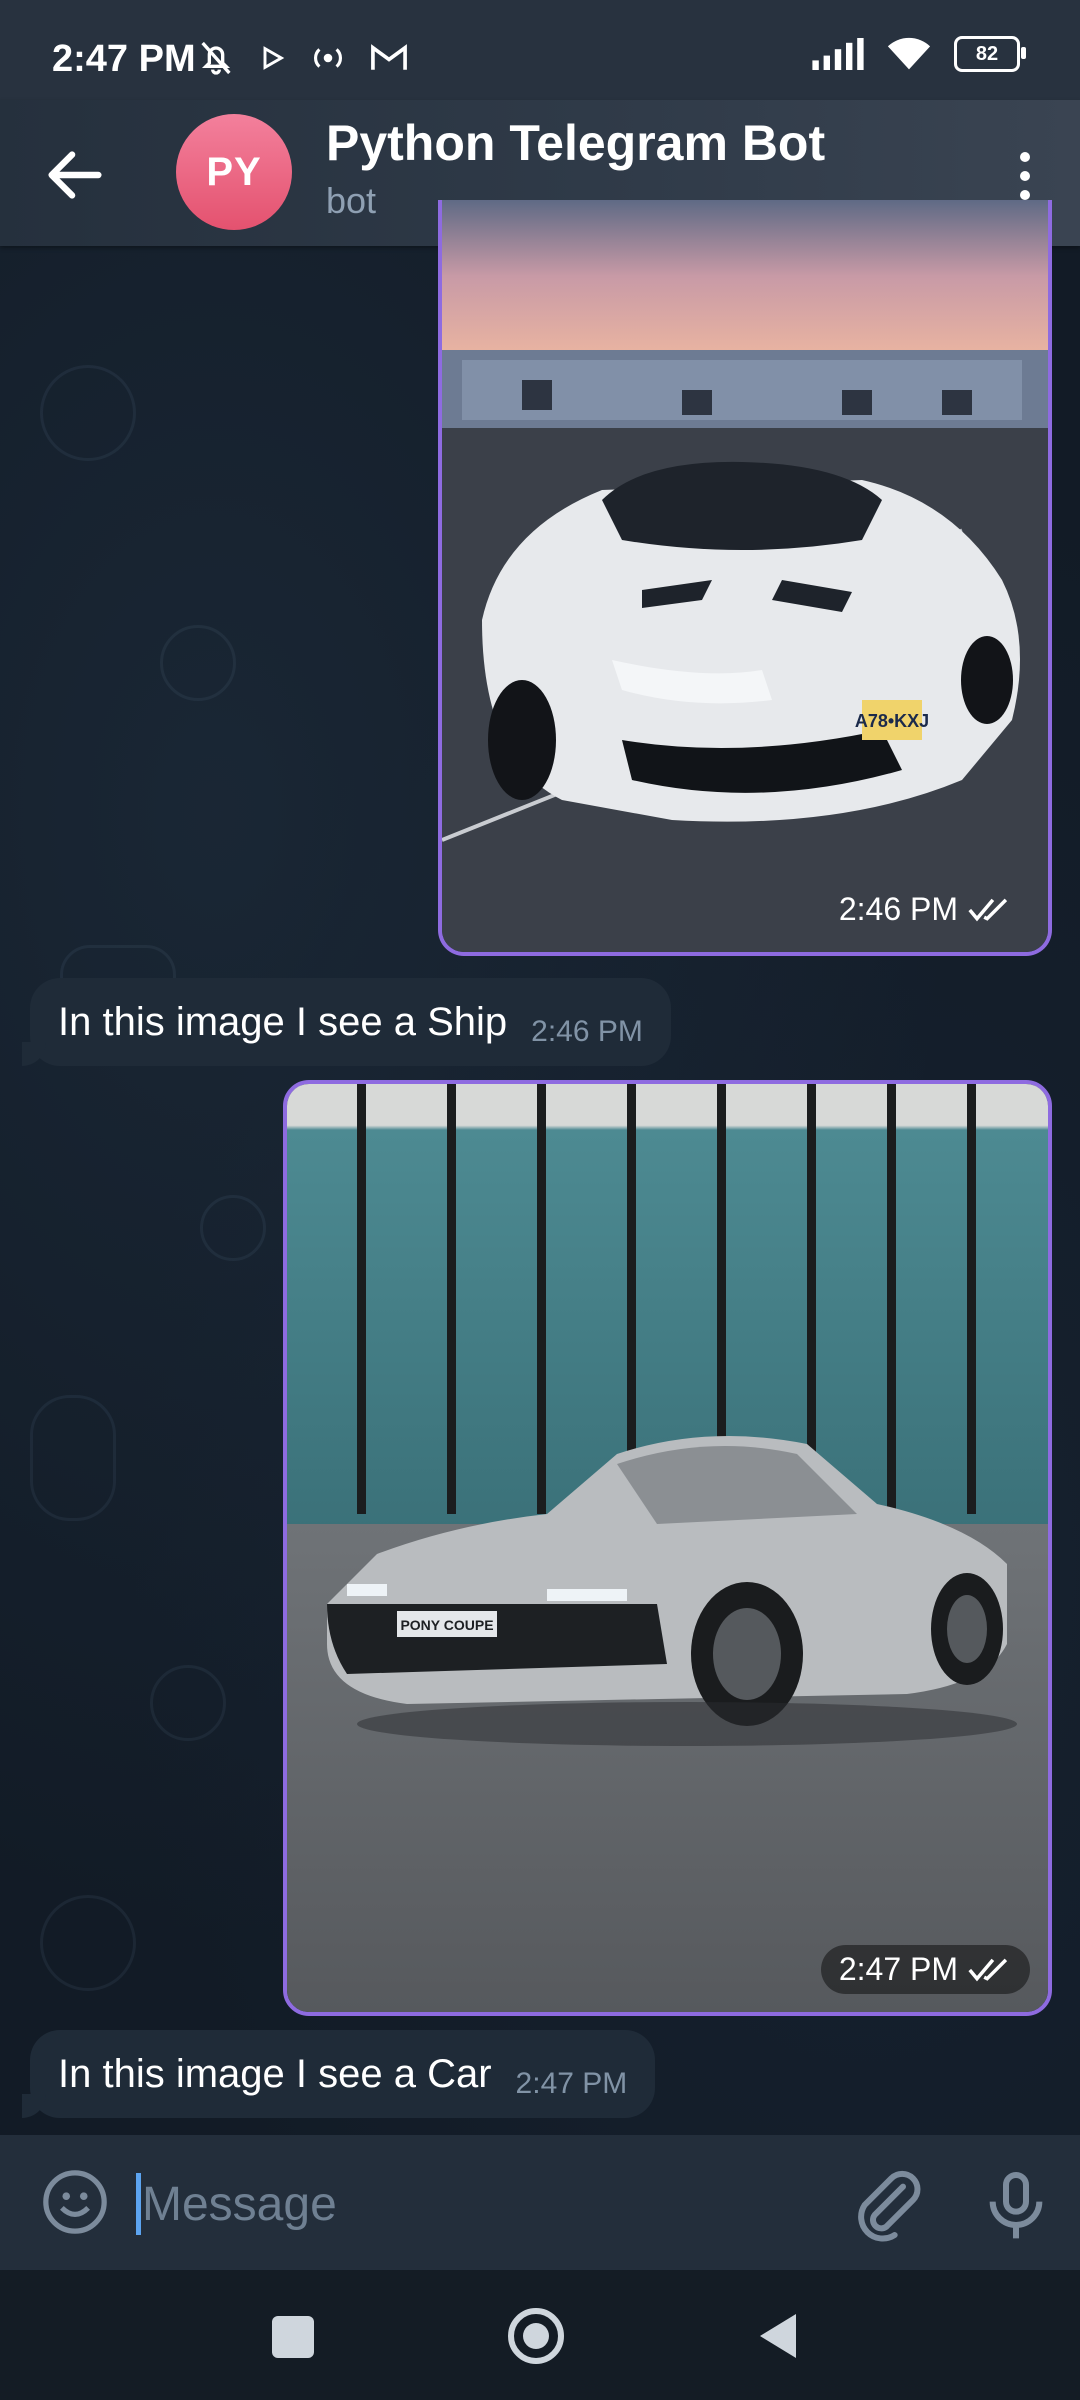 This screenshot has height=2400, width=1080. What do you see at coordinates (571, 2083) in the screenshot?
I see `message-time: 2:47 PM` at bounding box center [571, 2083].